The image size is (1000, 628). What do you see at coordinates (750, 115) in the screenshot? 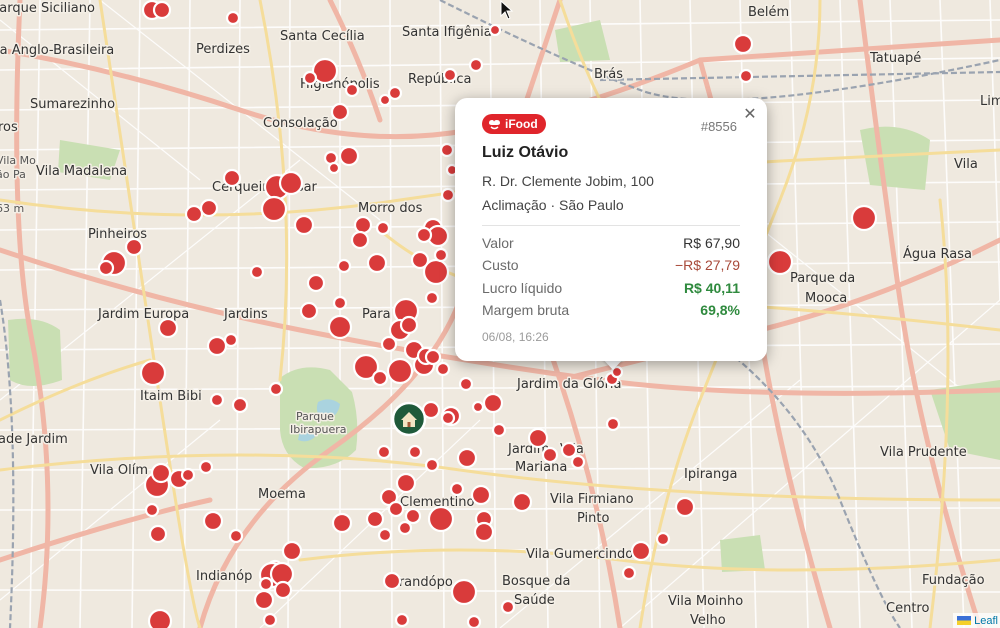
I see `close-icon: ✕` at bounding box center [750, 115].